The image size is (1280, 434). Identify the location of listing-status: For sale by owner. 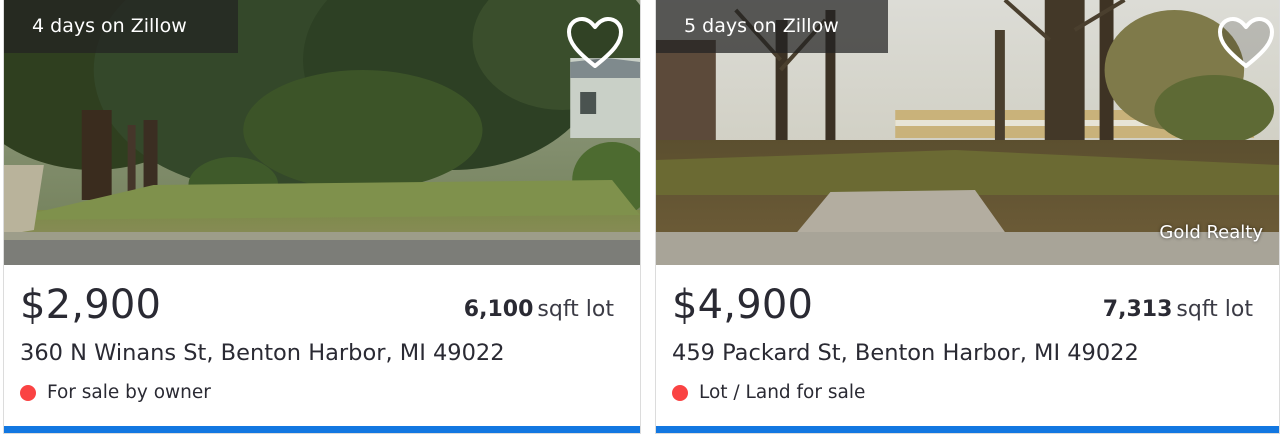
(115, 392).